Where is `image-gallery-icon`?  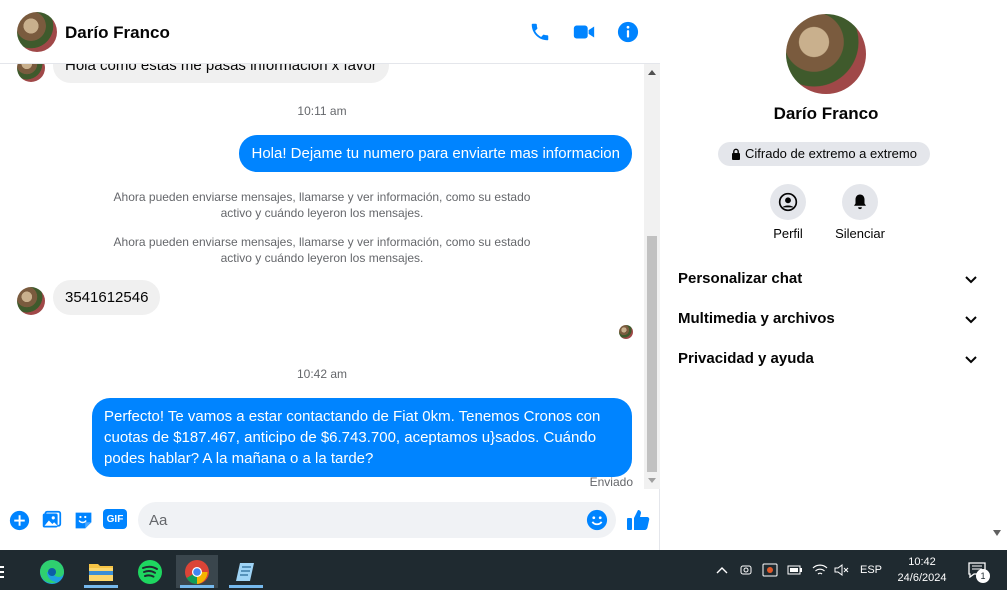 image-gallery-icon is located at coordinates (51, 518).